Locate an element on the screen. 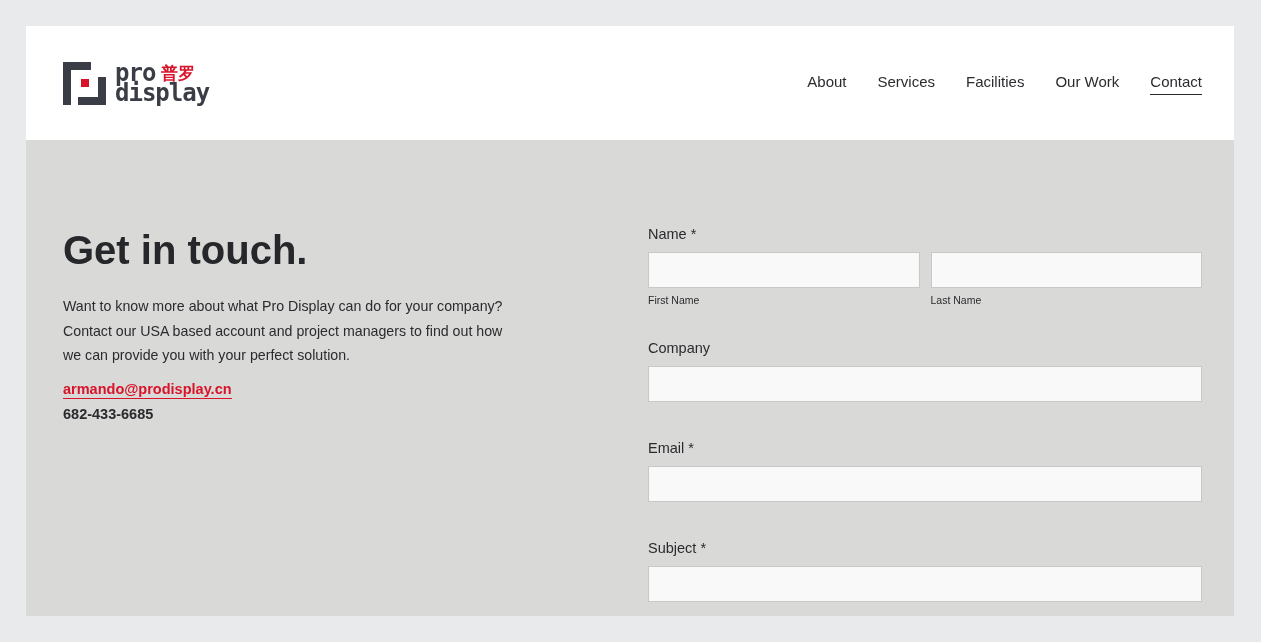  logo-mark-icon is located at coordinates (84, 83).